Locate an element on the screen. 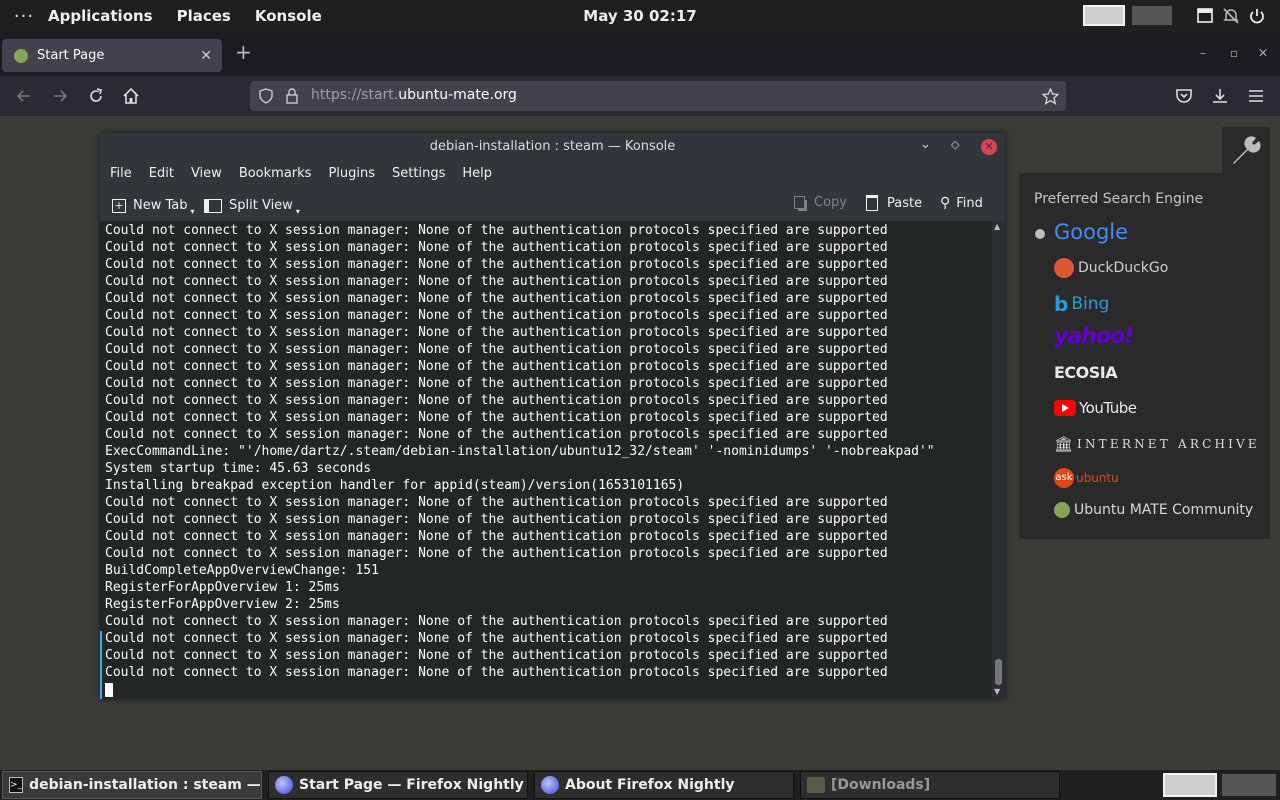 The image size is (1280, 800). places-menu: Places is located at coordinates (204, 16).